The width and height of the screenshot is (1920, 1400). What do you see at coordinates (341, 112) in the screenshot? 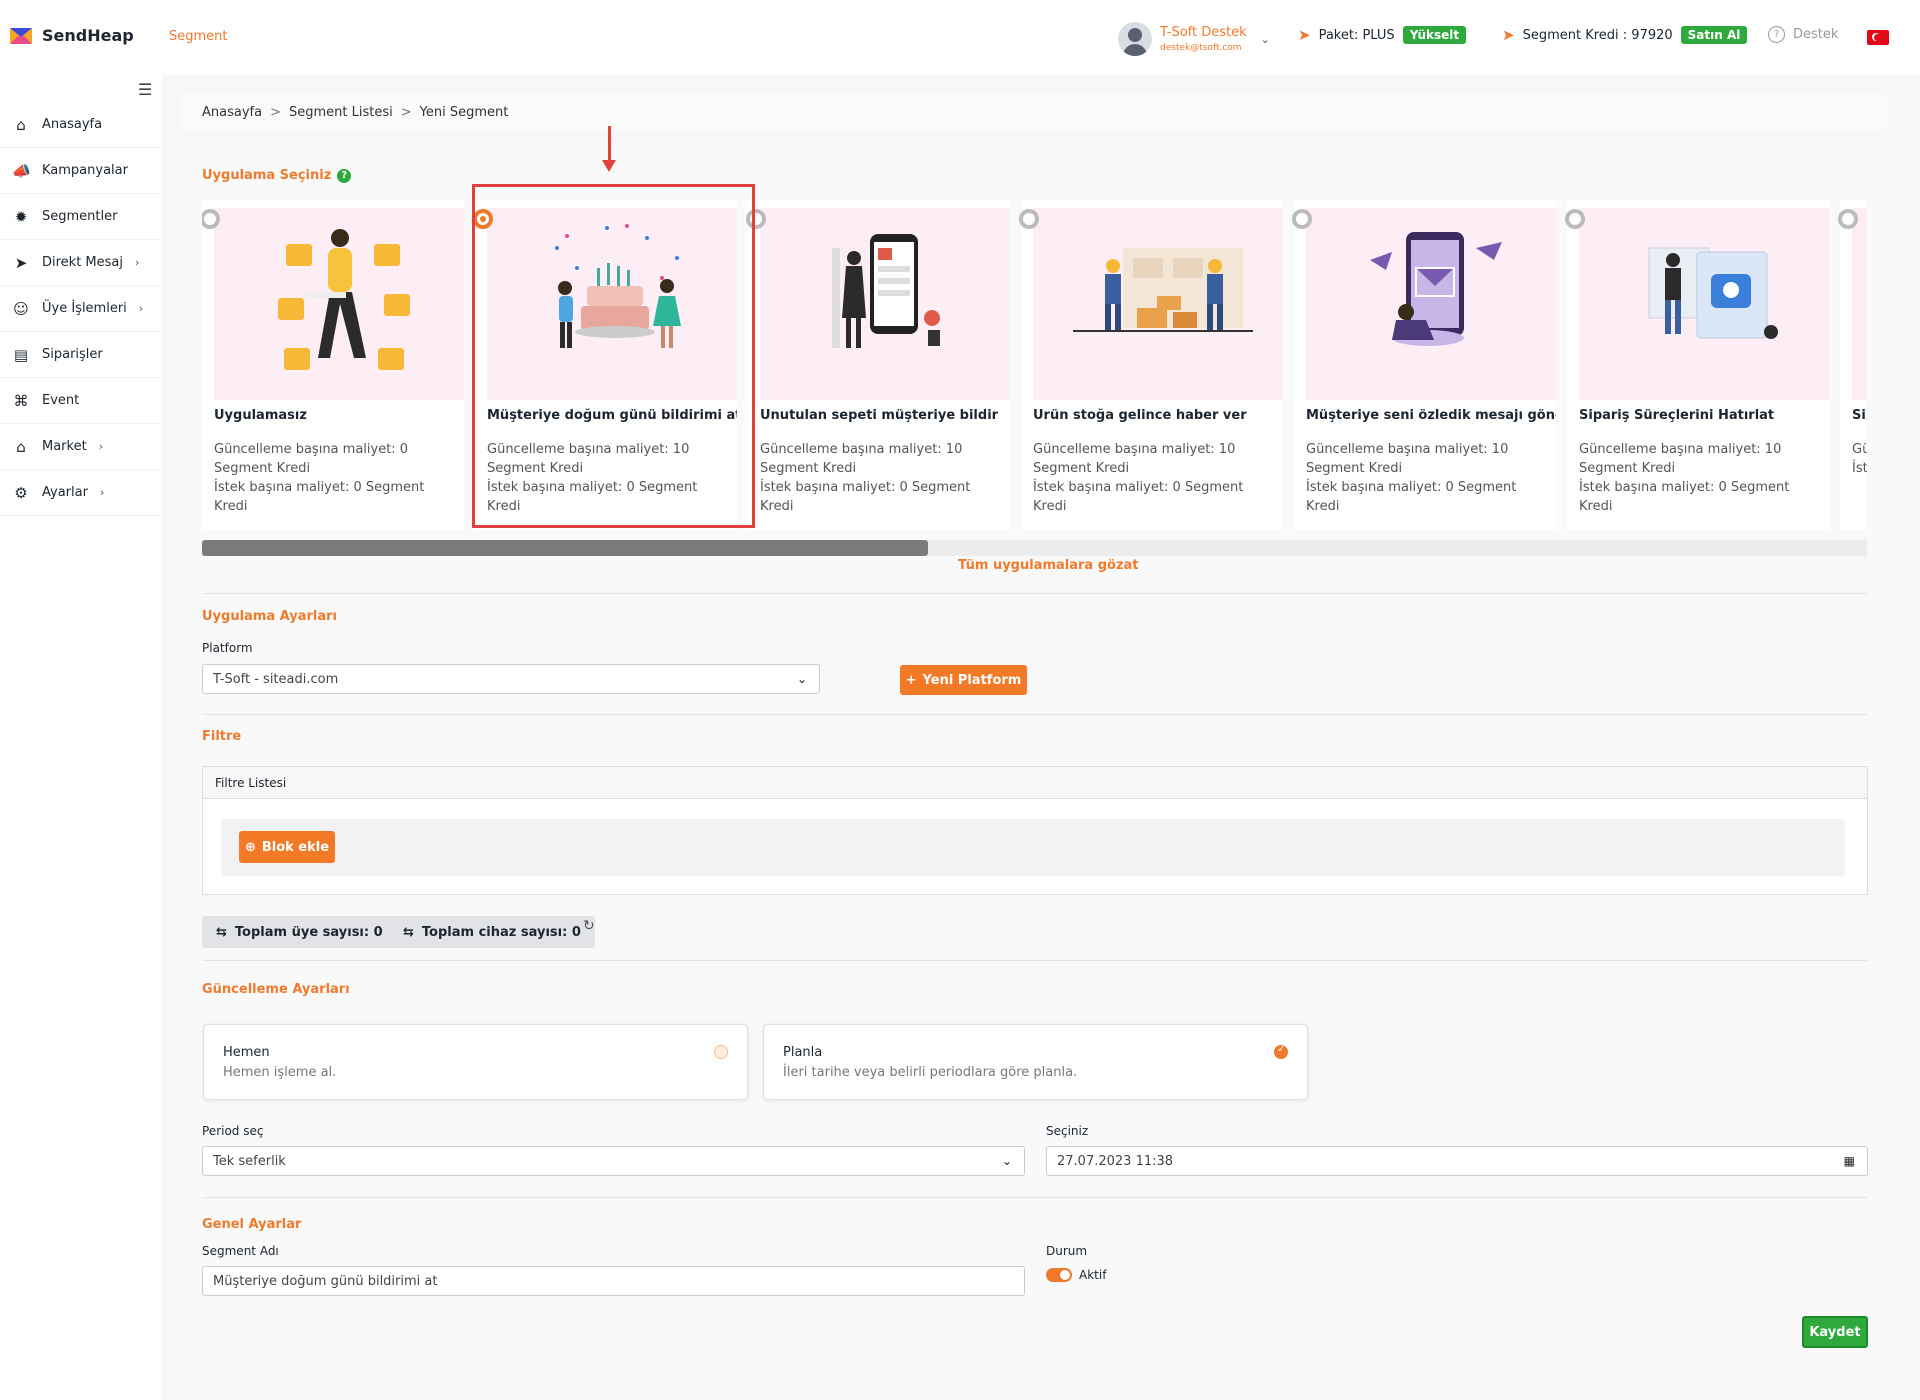
I see `breadcrumb-item: Segment Listesi` at bounding box center [341, 112].